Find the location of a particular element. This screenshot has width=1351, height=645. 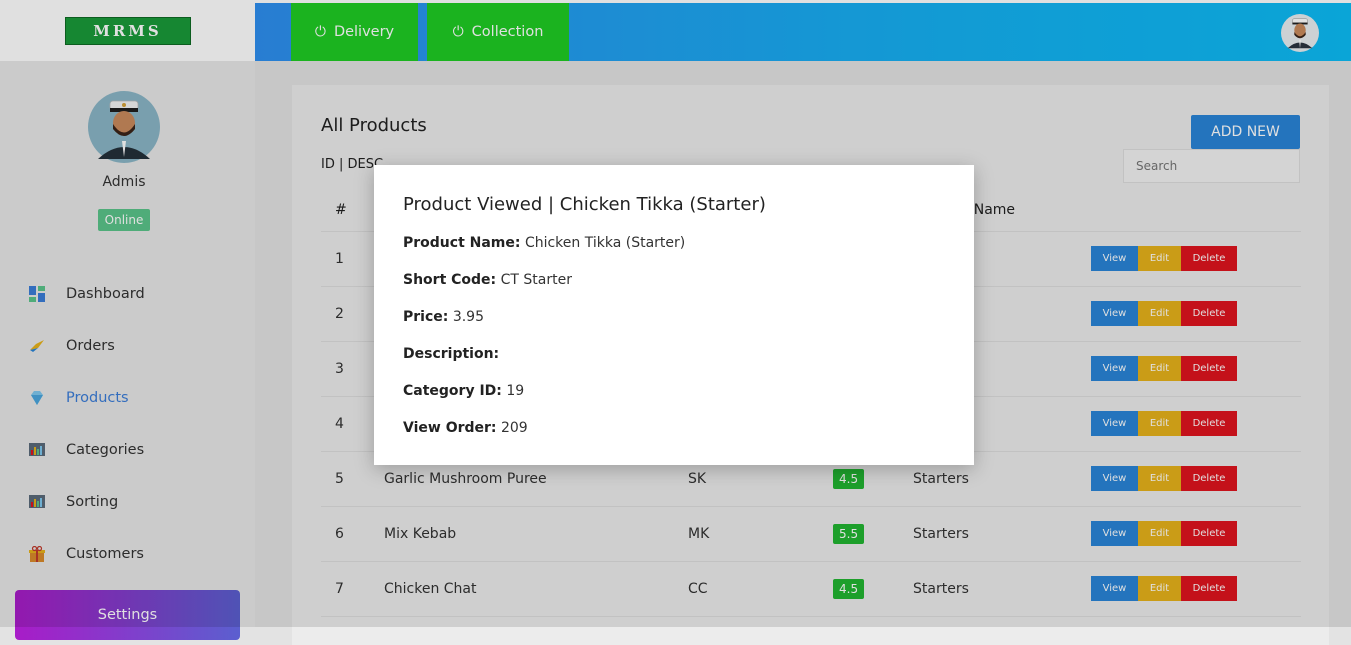

field-description: Description: is located at coordinates (451, 354).